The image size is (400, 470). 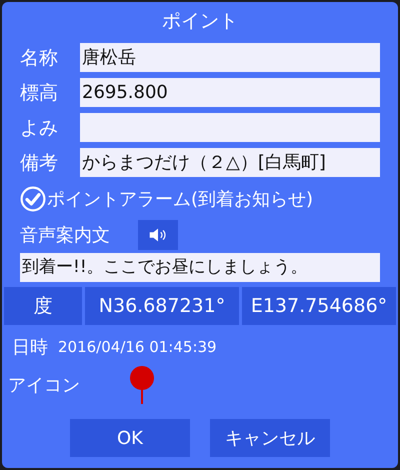 What do you see at coordinates (137, 347) in the screenshot?
I see `datetime-value: 2016/04/16 01:45:39` at bounding box center [137, 347].